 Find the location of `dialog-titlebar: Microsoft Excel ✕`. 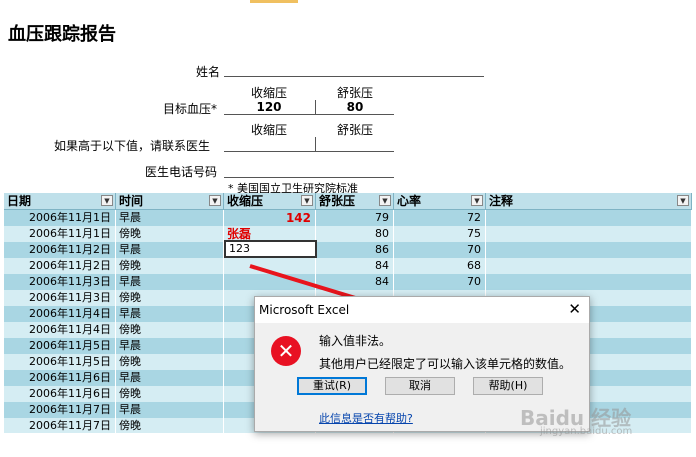

dialog-titlebar: Microsoft Excel ✕ is located at coordinates (422, 310).